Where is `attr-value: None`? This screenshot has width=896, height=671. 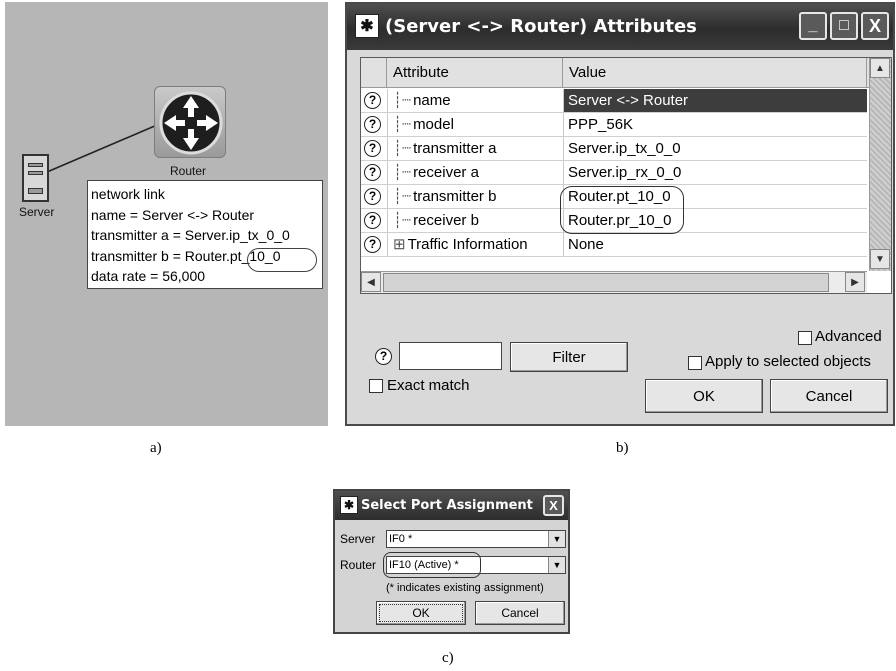 attr-value: None is located at coordinates (715, 244).